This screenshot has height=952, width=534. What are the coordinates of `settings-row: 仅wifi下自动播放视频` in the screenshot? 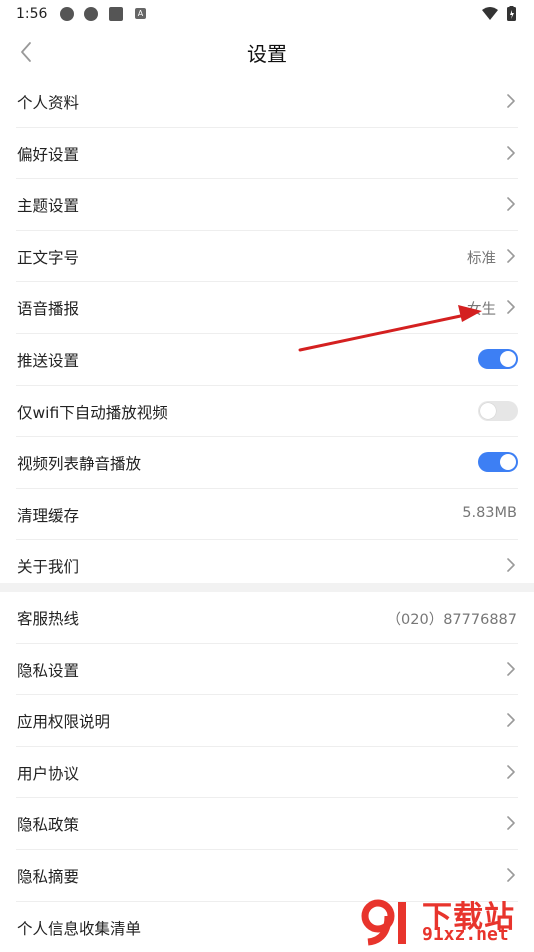 It's located at (267, 412).